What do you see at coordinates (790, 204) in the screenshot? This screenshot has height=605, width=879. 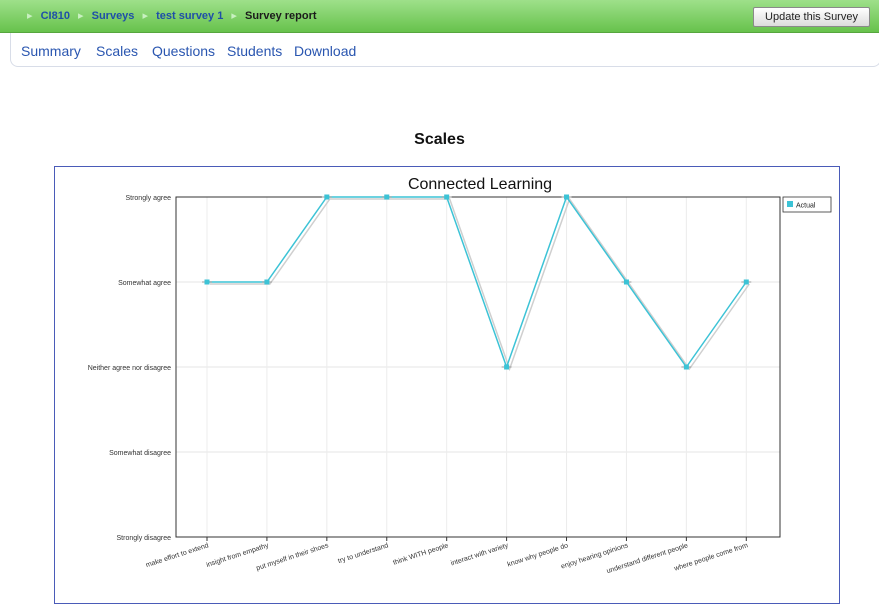 I see `legend-swatch` at bounding box center [790, 204].